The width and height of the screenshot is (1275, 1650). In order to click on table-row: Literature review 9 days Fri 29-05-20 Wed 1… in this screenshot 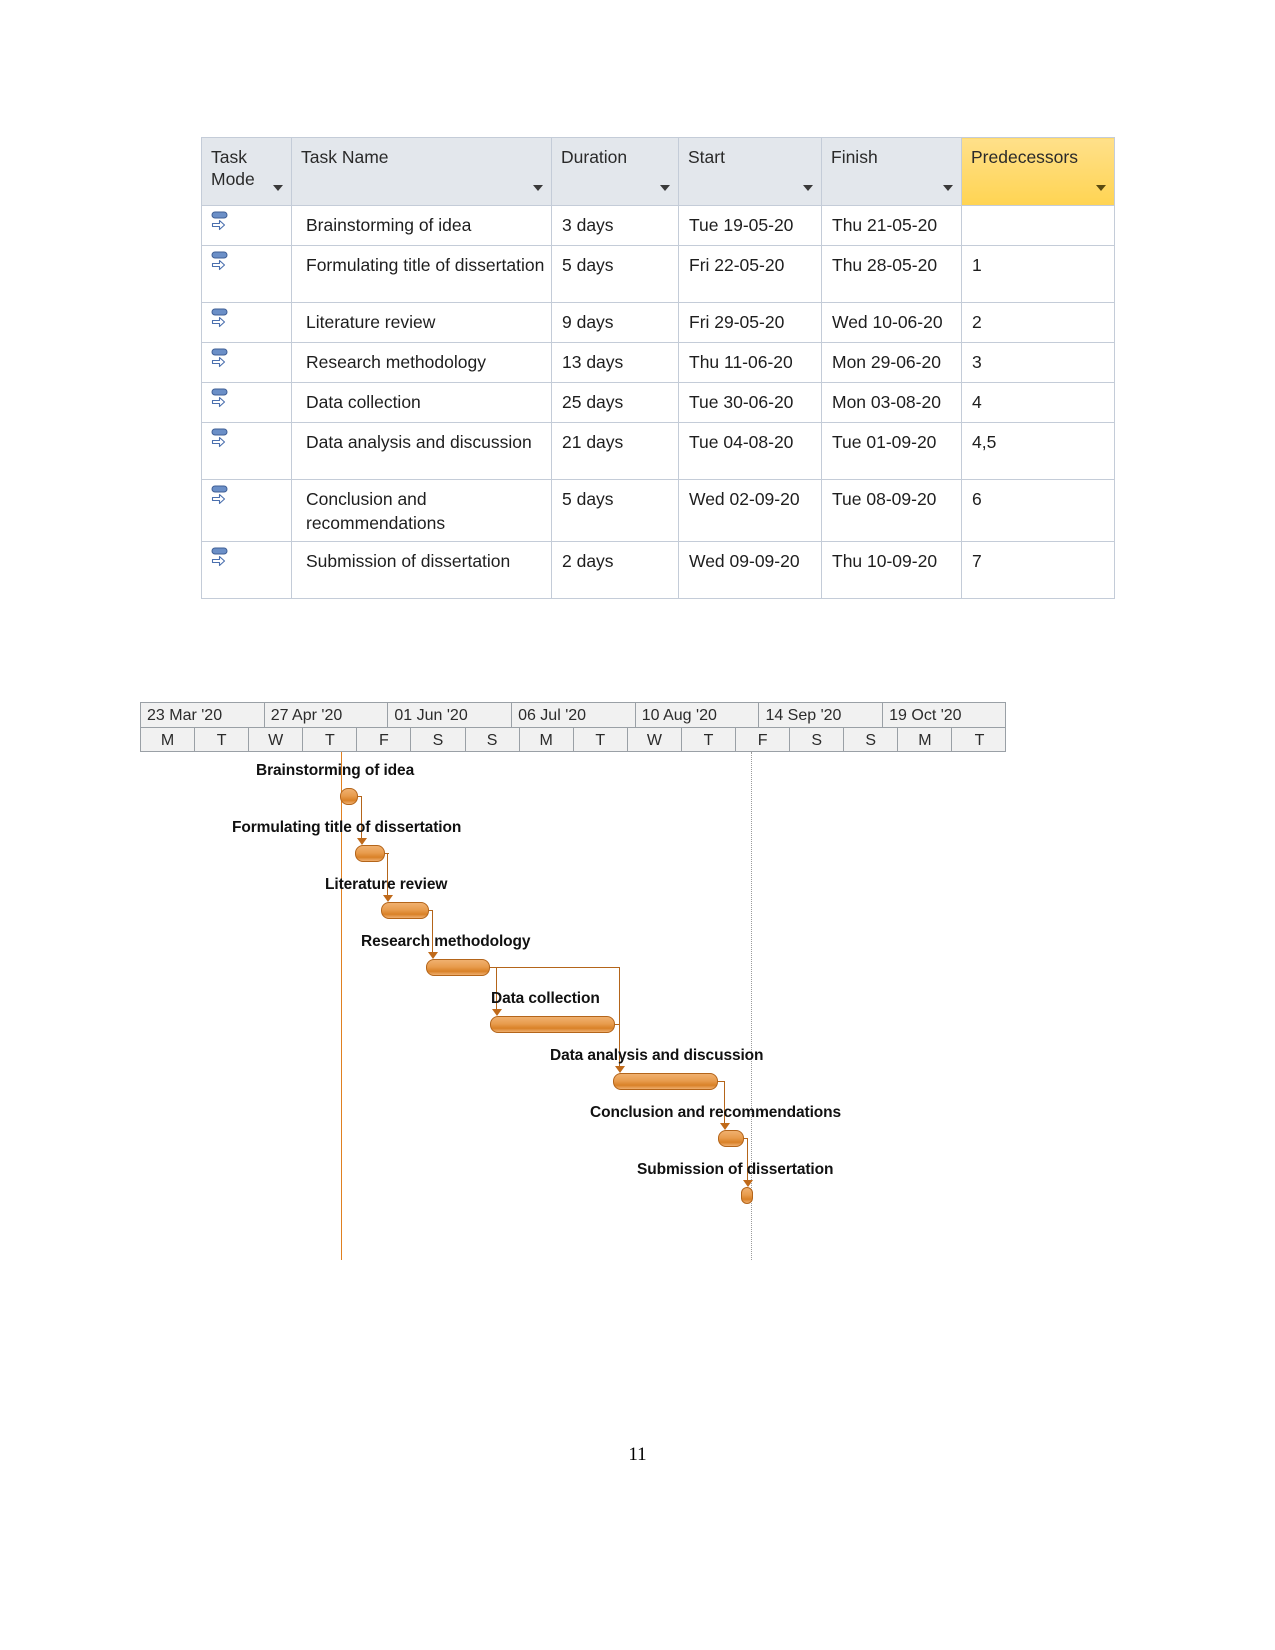, I will do `click(658, 322)`.